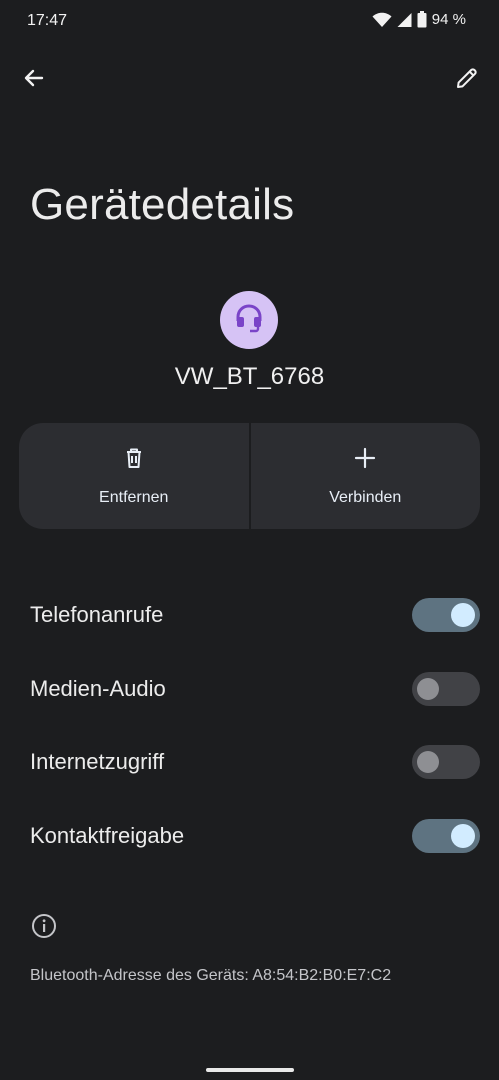 This screenshot has width=499, height=1080. I want to click on setting-label: Internetzugriff, so click(97, 761).